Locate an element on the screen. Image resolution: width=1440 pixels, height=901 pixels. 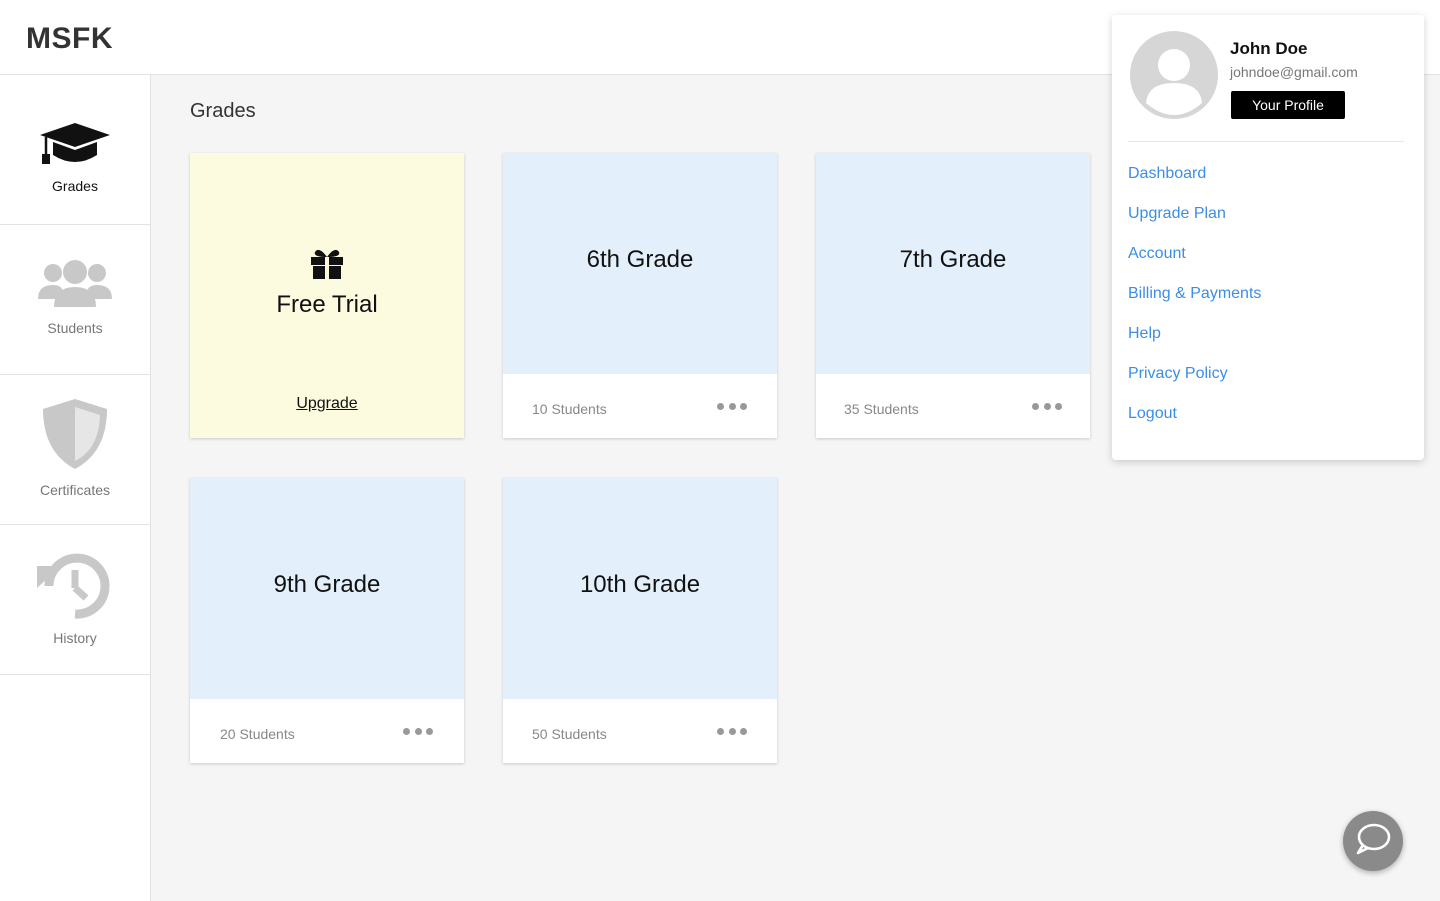
sidebar-item-grades: Grades is located at coordinates (75, 150).